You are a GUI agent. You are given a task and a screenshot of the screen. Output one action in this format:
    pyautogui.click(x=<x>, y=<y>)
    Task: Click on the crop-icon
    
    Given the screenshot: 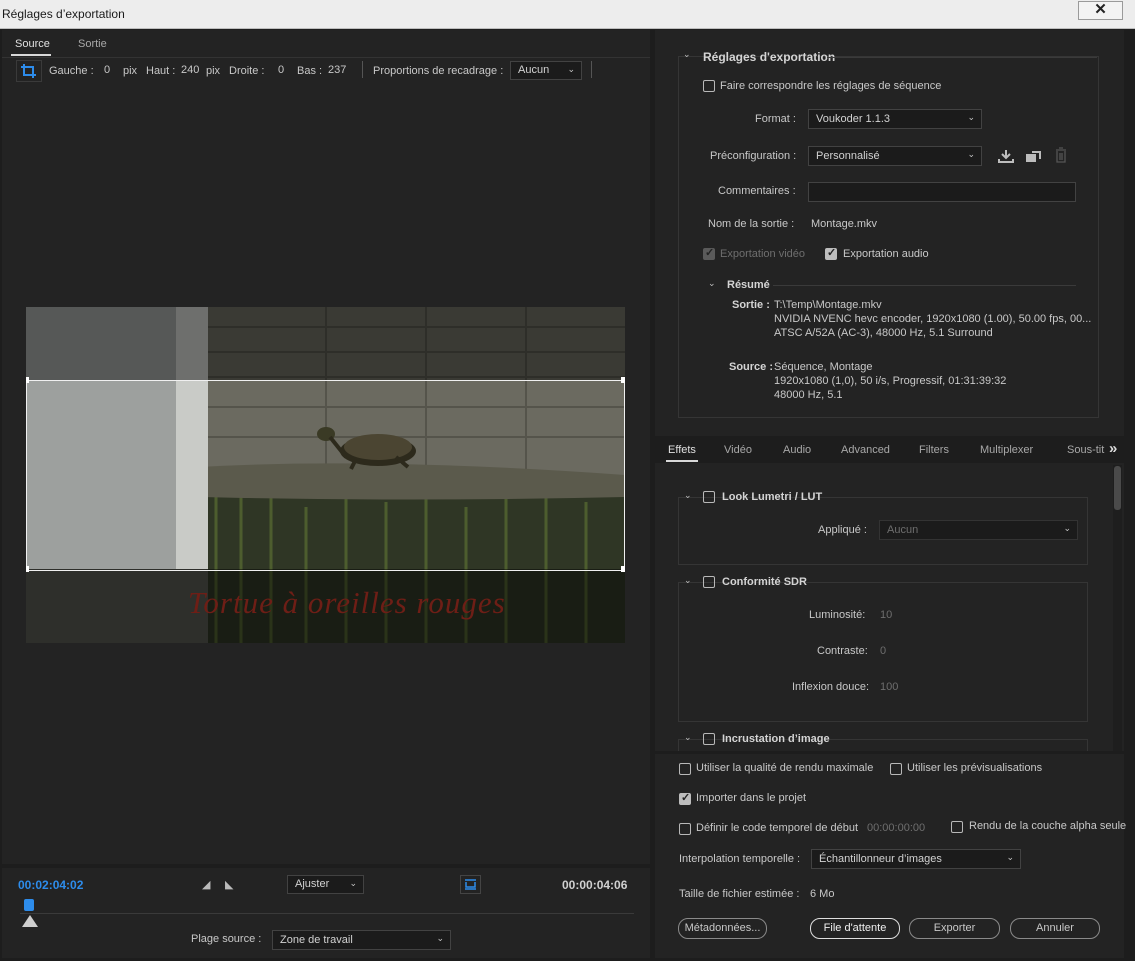 What is the action you would take?
    pyautogui.click(x=29, y=71)
    